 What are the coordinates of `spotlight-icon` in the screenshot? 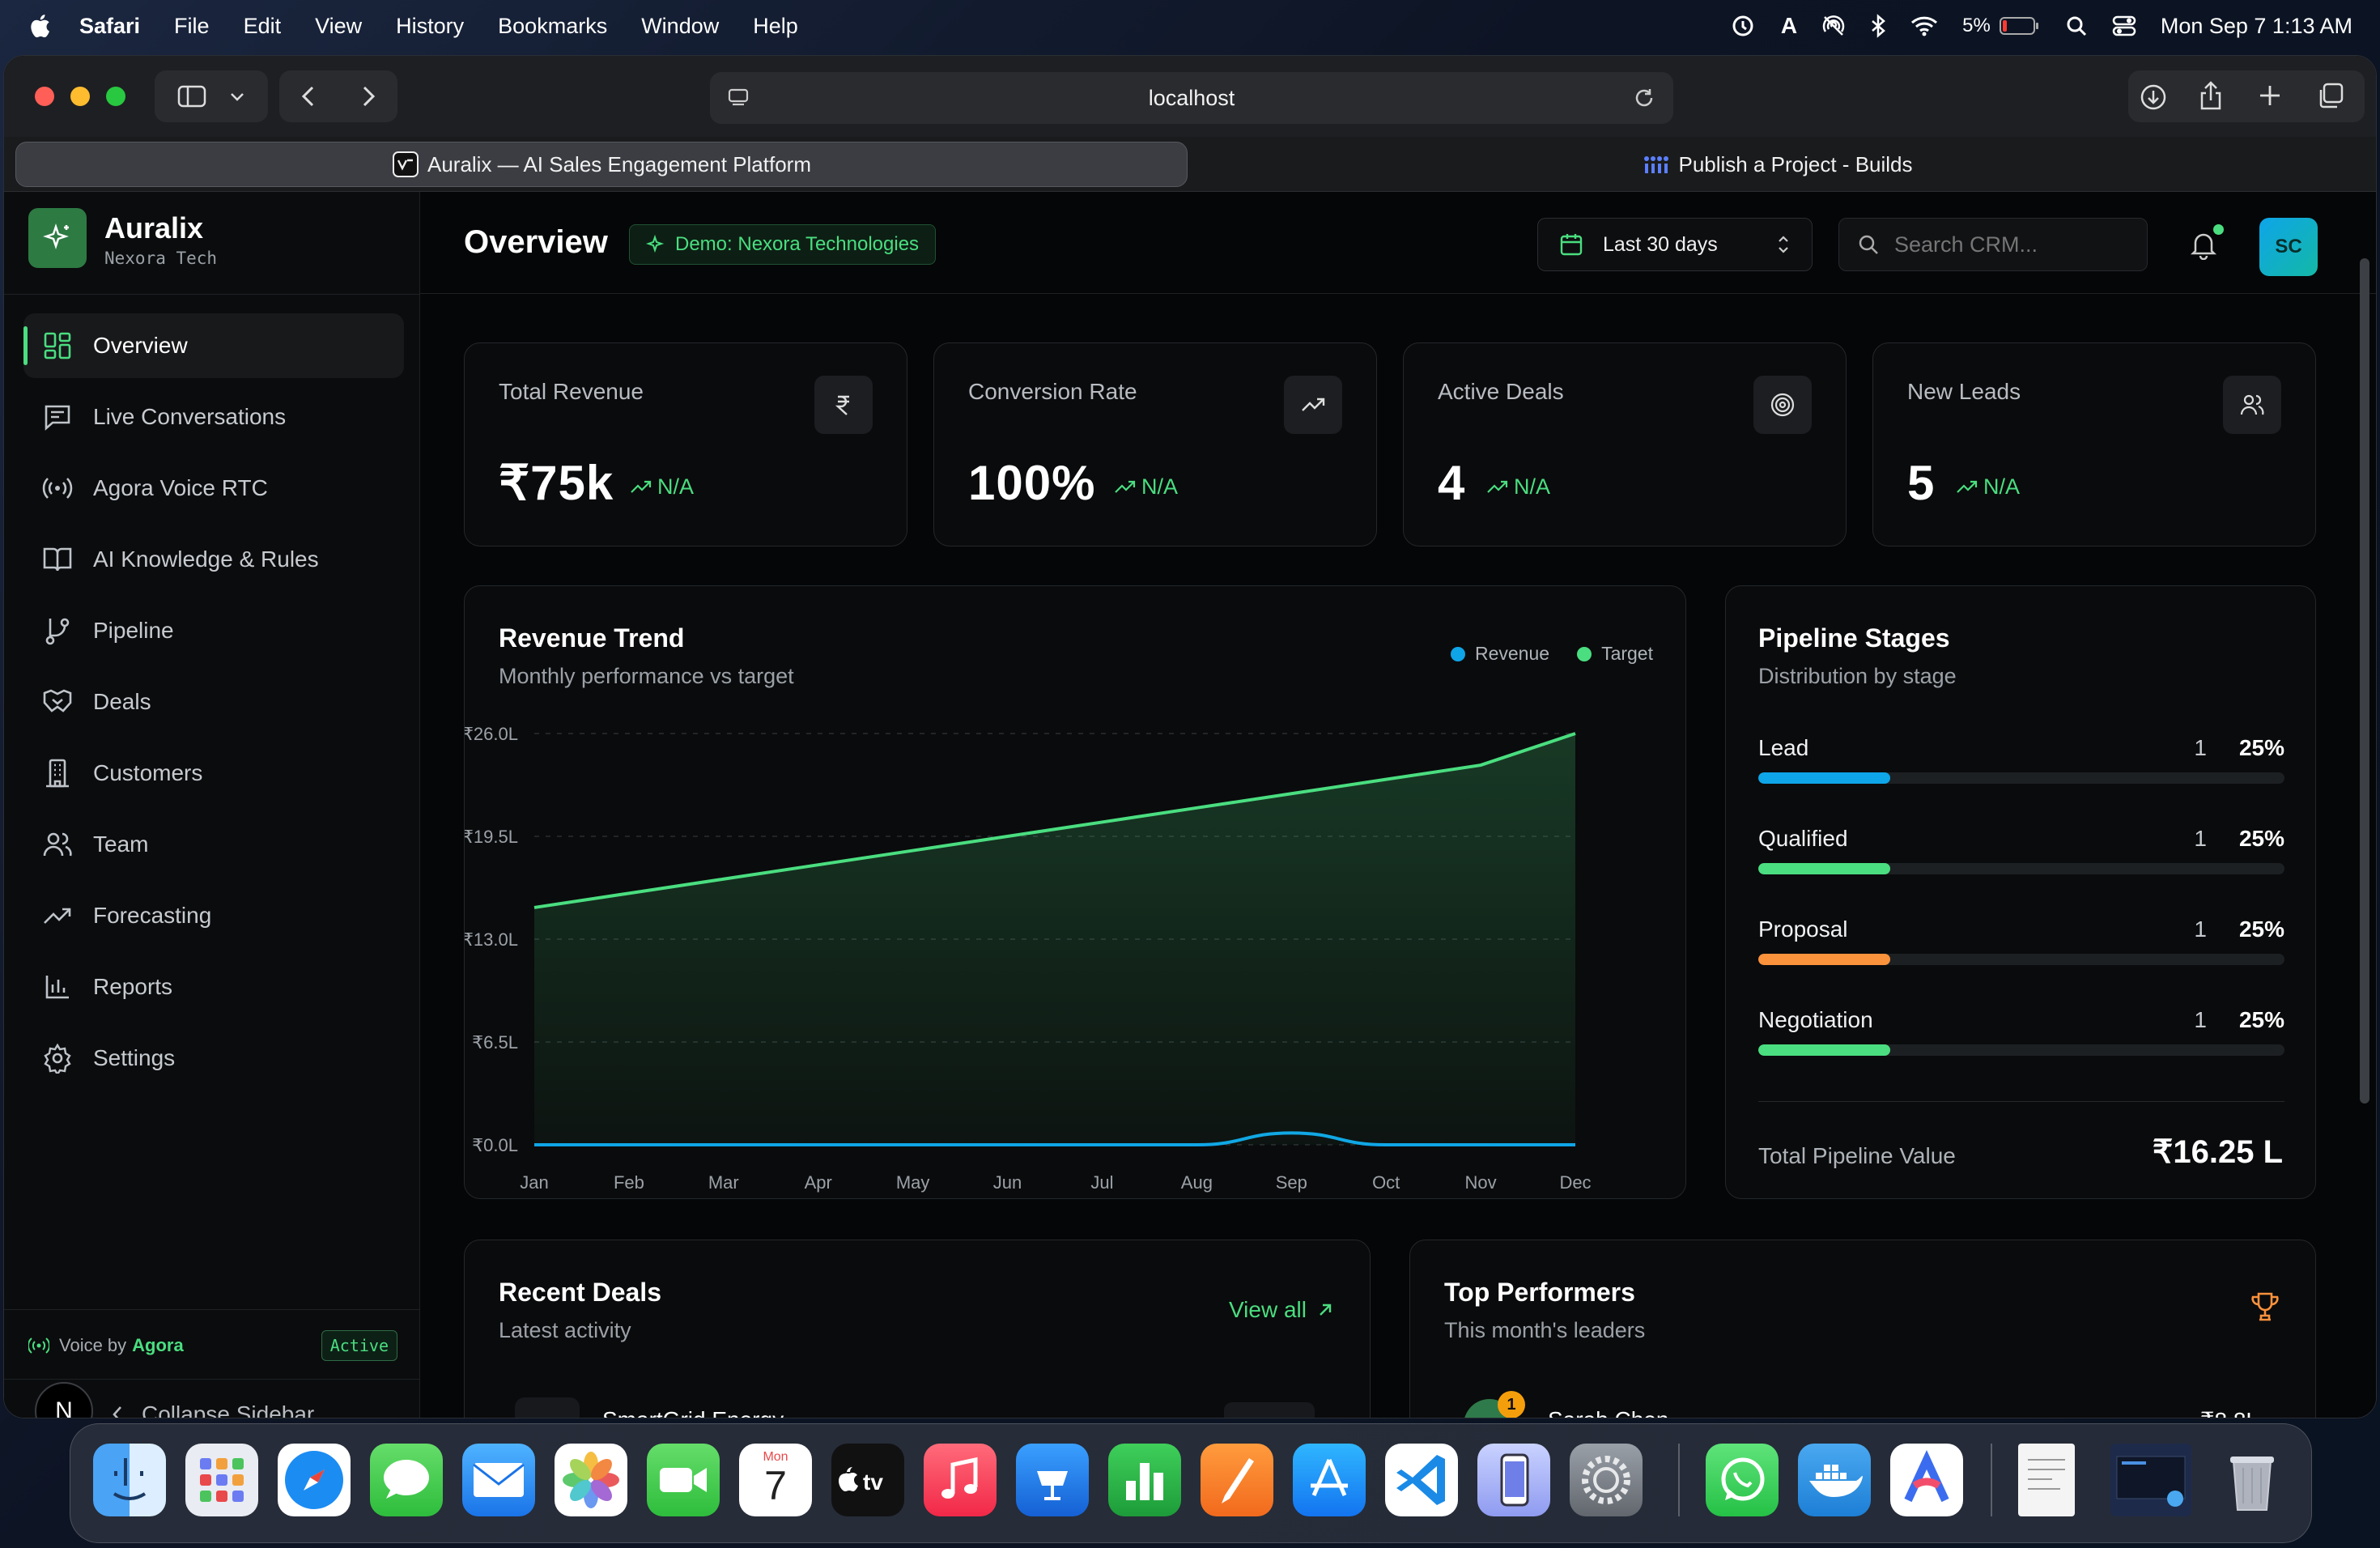 It's located at (2076, 26).